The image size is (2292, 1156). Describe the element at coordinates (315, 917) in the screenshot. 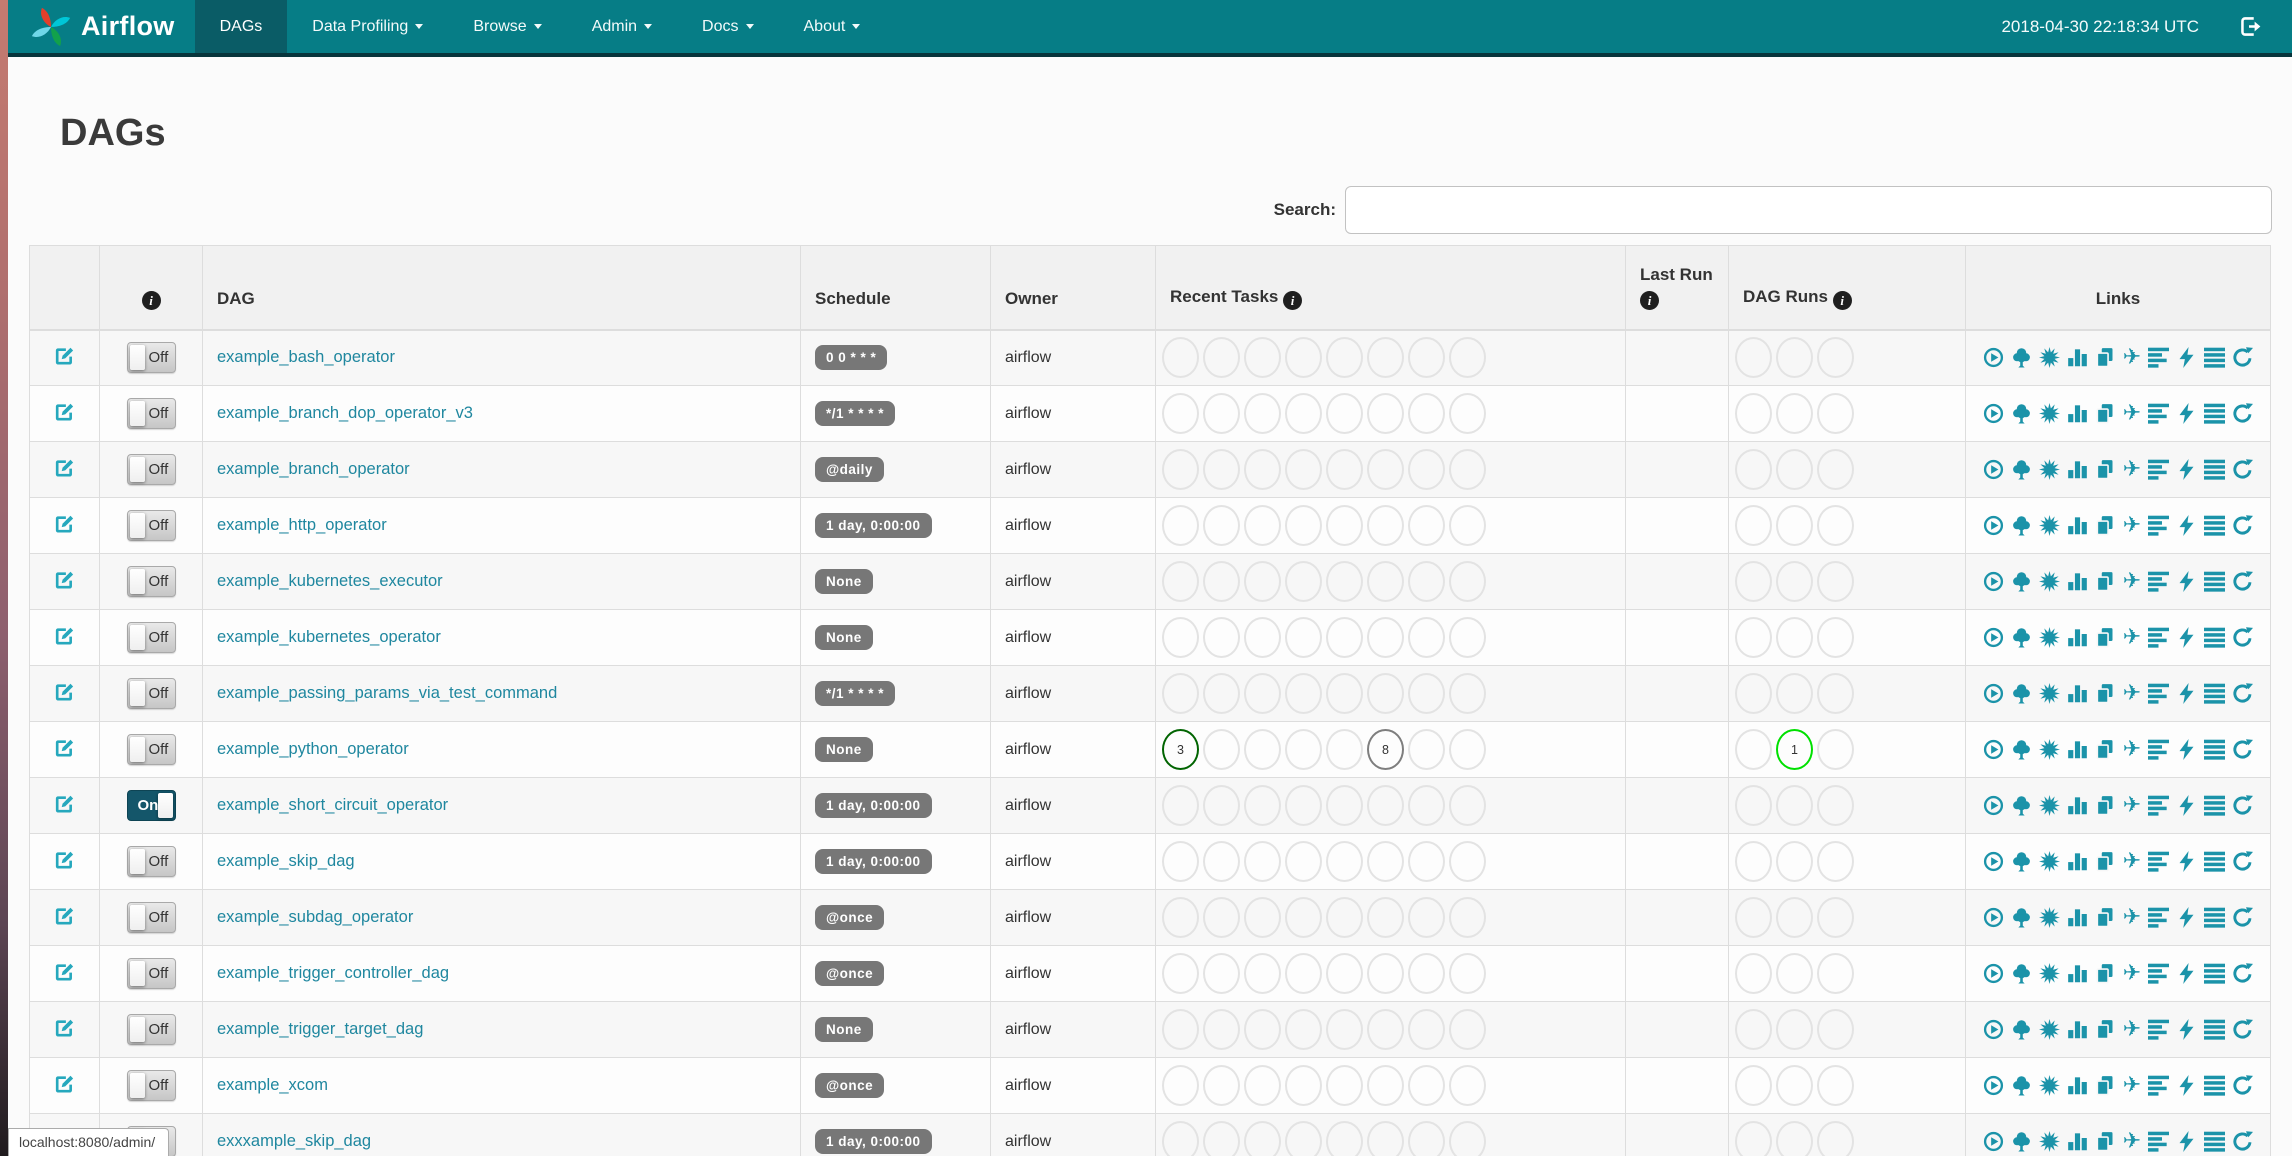

I see `dag-link: example_subdag_operator` at that location.